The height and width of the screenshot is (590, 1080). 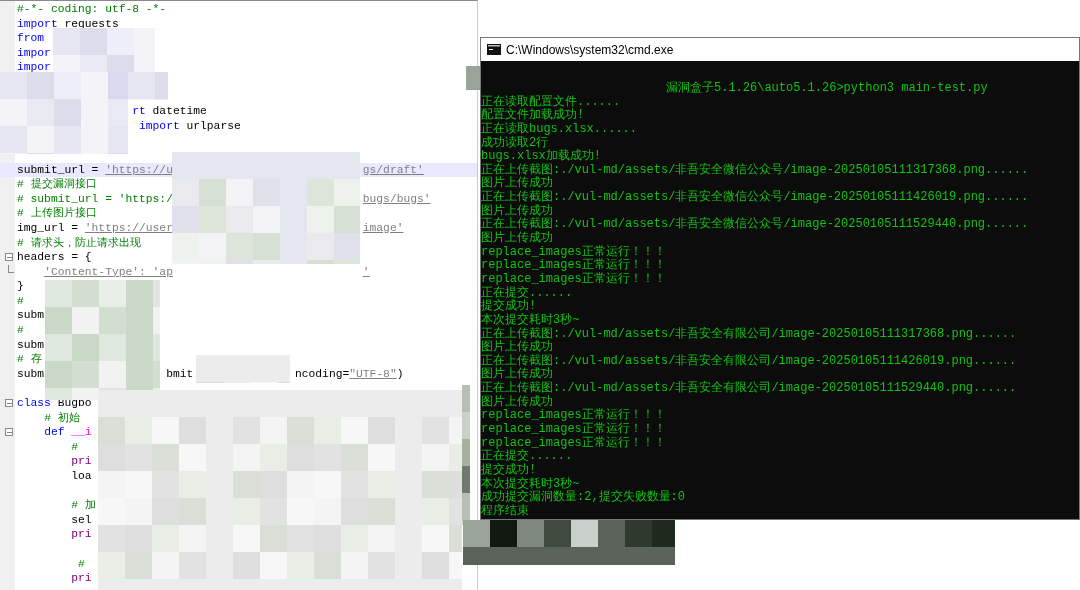 What do you see at coordinates (81, 432) in the screenshot?
I see `code-text: __i` at bounding box center [81, 432].